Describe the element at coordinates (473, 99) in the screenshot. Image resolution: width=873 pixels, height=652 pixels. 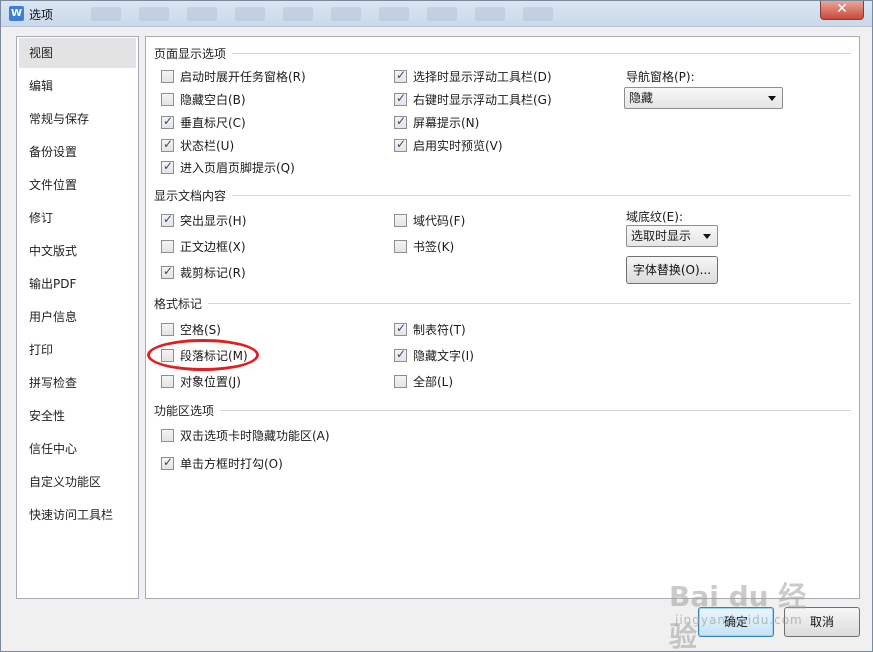
I see `option-float-toolbar-rightclick: 右键时显示浮动工具栏(G)` at that location.